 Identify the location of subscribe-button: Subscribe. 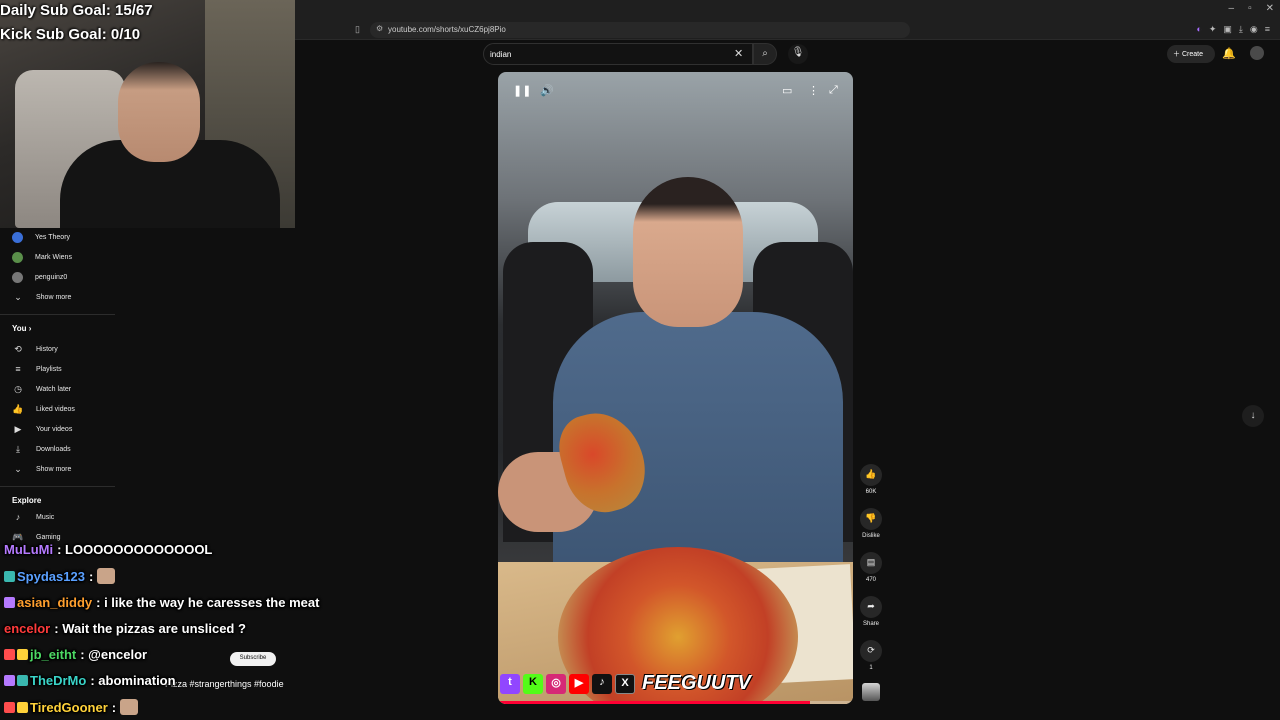
(253, 659).